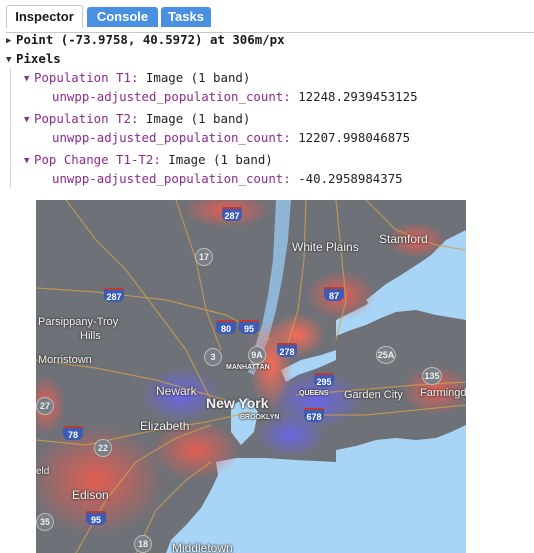 Image resolution: width=534 pixels, height=553 pixels. Describe the element at coordinates (186, 17) in the screenshot. I see `tab-tasks: Tasks` at that location.